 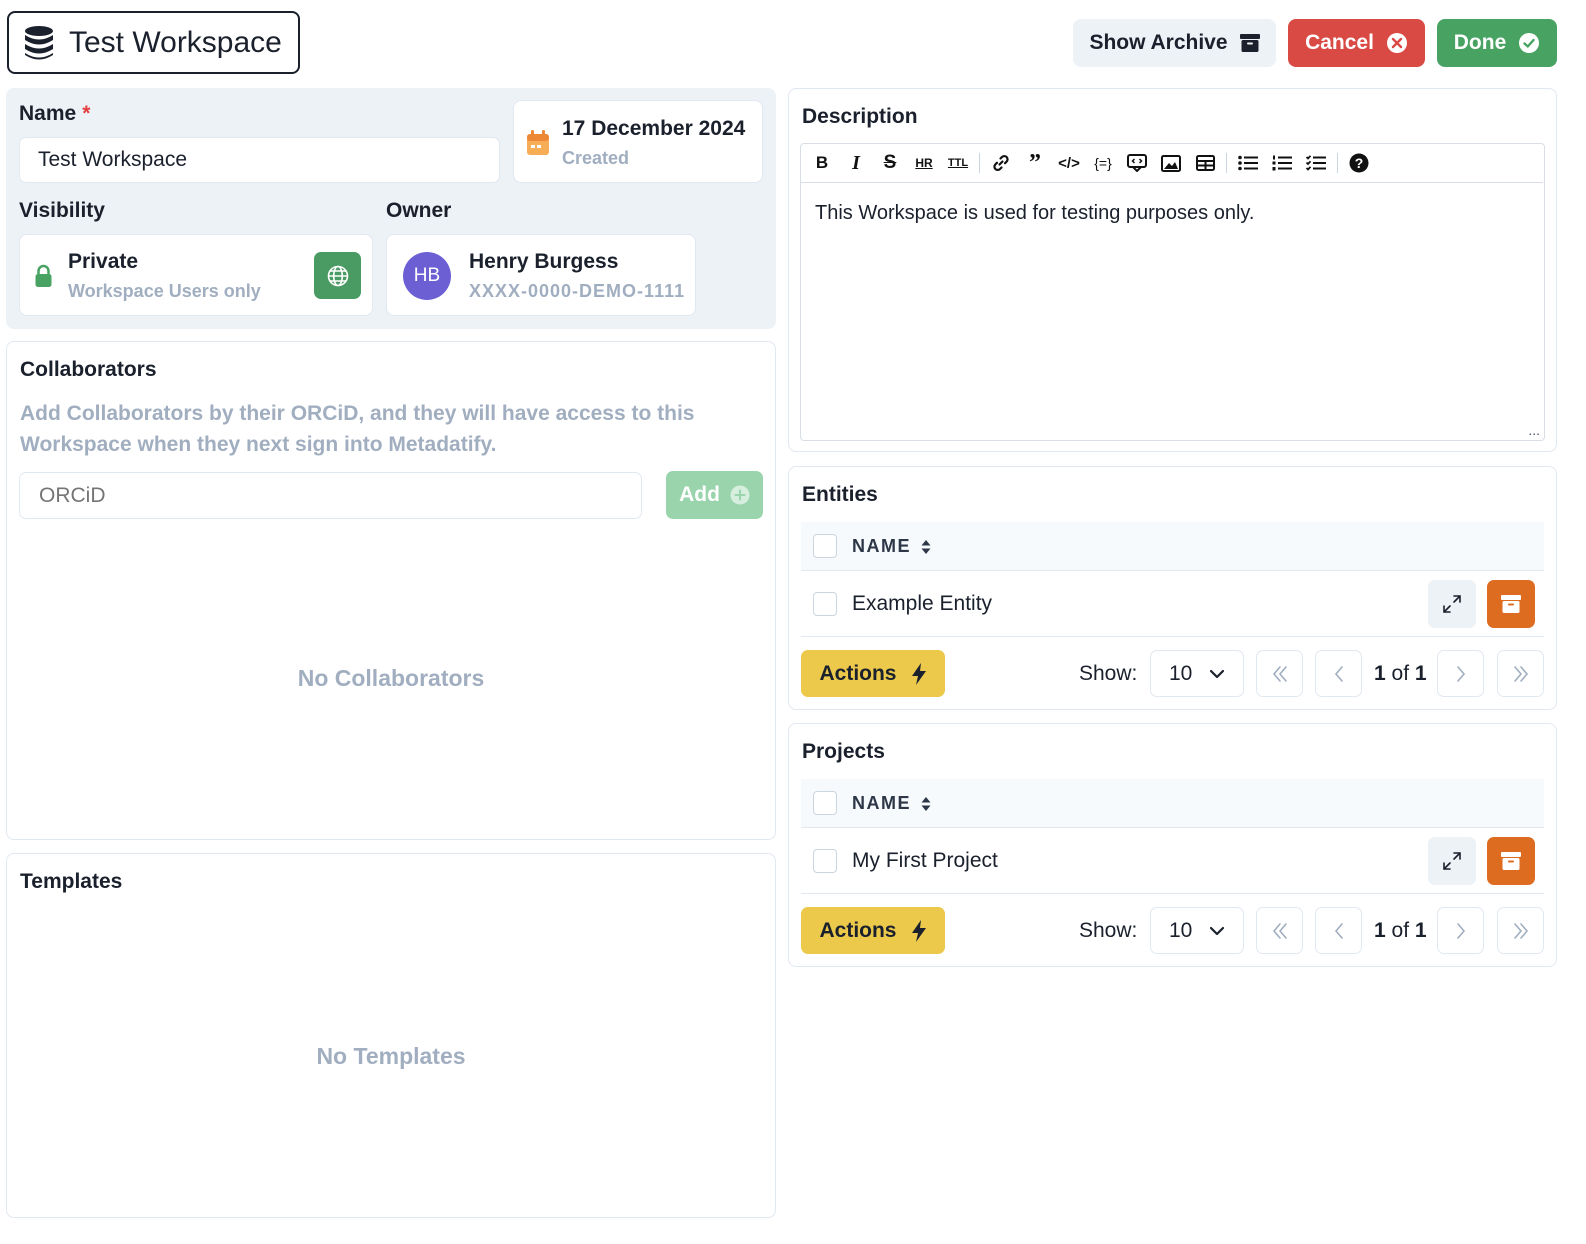 What do you see at coordinates (419, 210) in the screenshot?
I see `owner-label: Owner` at bounding box center [419, 210].